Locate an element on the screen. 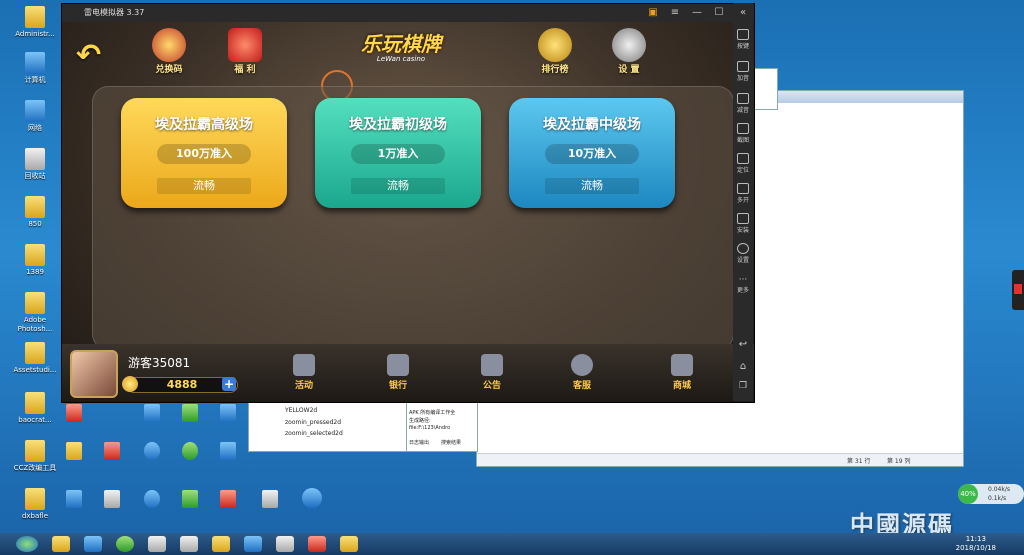  desktop-icon-recycle-bin: 回收站 is located at coordinates (35, 164).